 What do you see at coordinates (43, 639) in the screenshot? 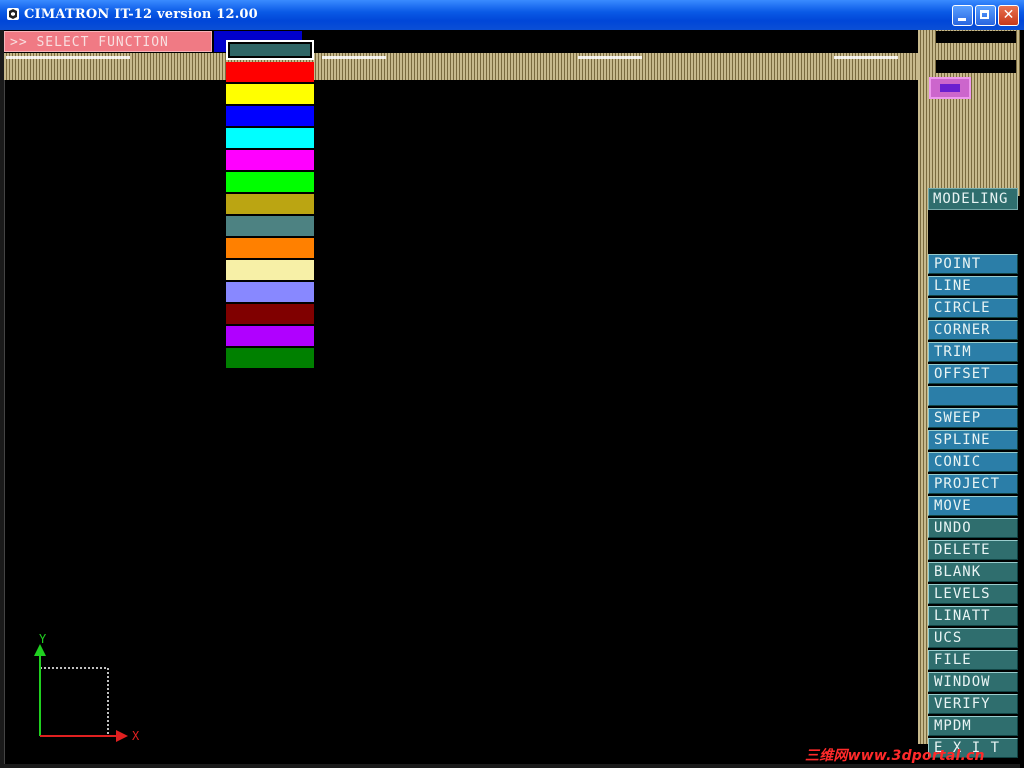
I see `y-axis-label: Y` at bounding box center [43, 639].